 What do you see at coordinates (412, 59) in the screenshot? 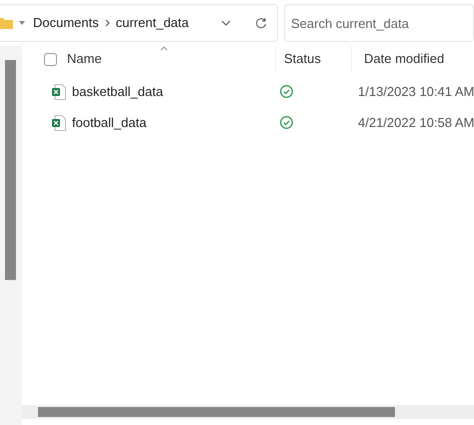
I see `column-header: Date modified` at bounding box center [412, 59].